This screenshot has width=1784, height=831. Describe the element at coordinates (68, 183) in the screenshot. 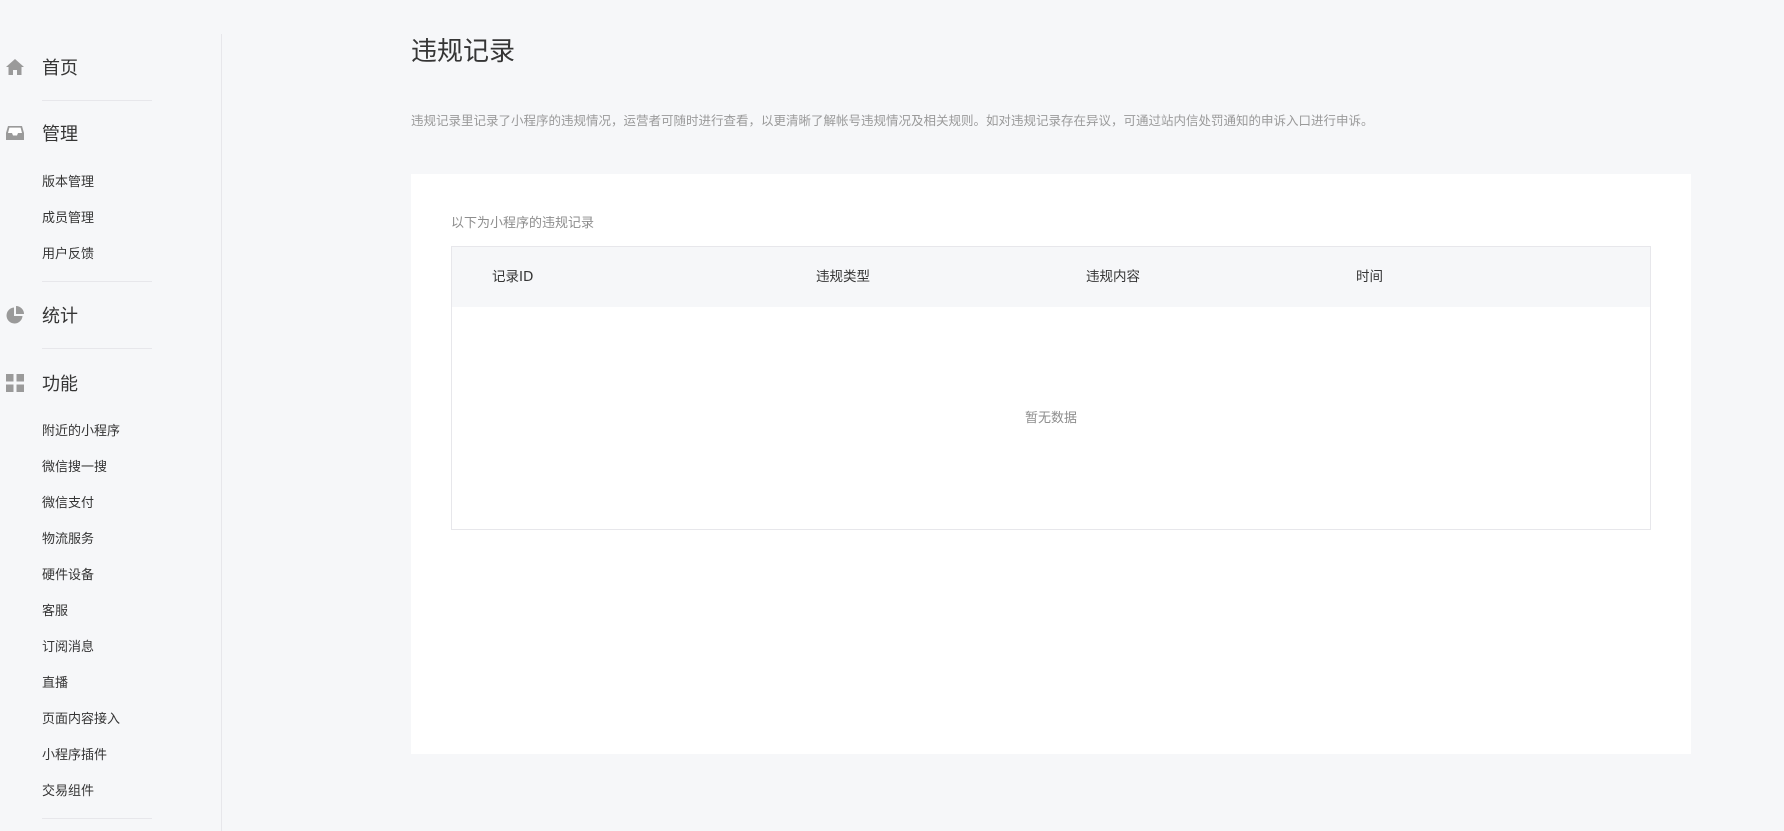

I see `sidebar-item-version-management: 版本管理` at that location.